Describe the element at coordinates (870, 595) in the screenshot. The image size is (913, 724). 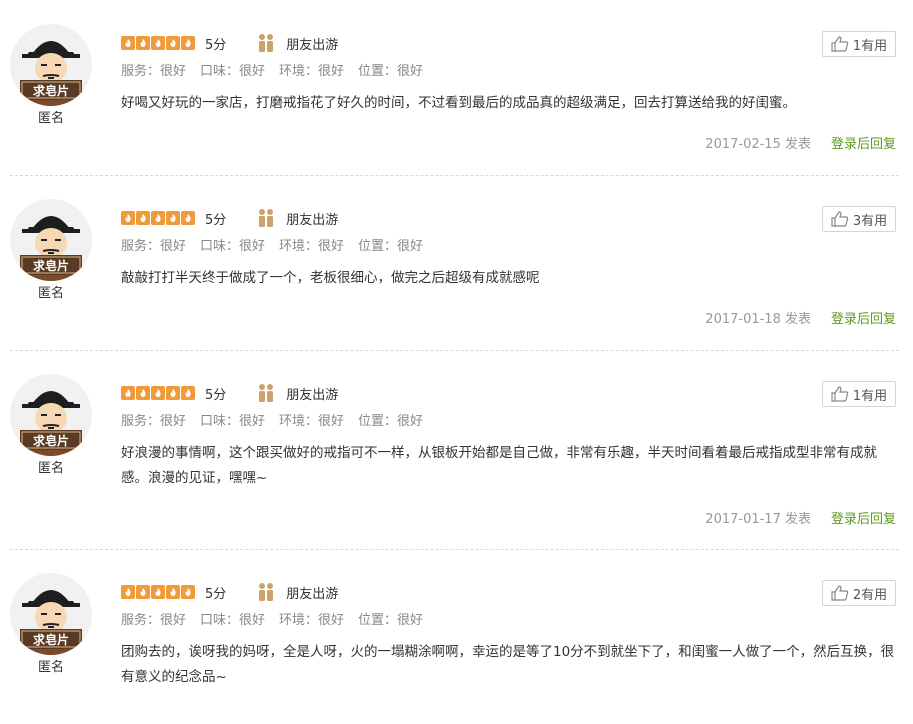
I see `useful-count: 2有用` at that location.